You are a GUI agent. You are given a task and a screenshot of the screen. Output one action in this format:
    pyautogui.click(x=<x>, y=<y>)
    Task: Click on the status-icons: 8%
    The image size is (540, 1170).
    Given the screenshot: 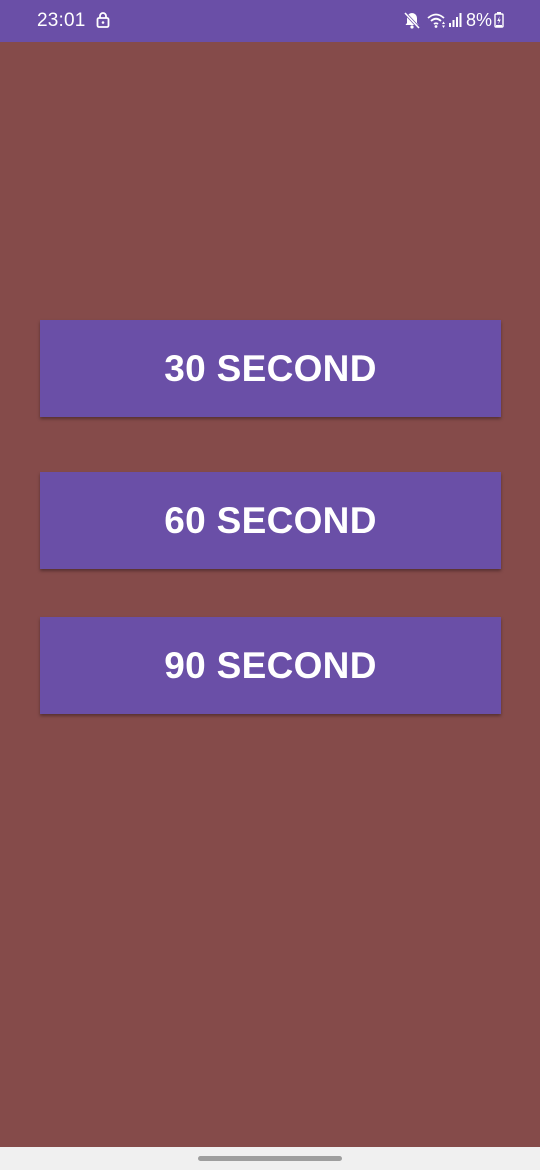 What is the action you would take?
    pyautogui.click(x=453, y=20)
    